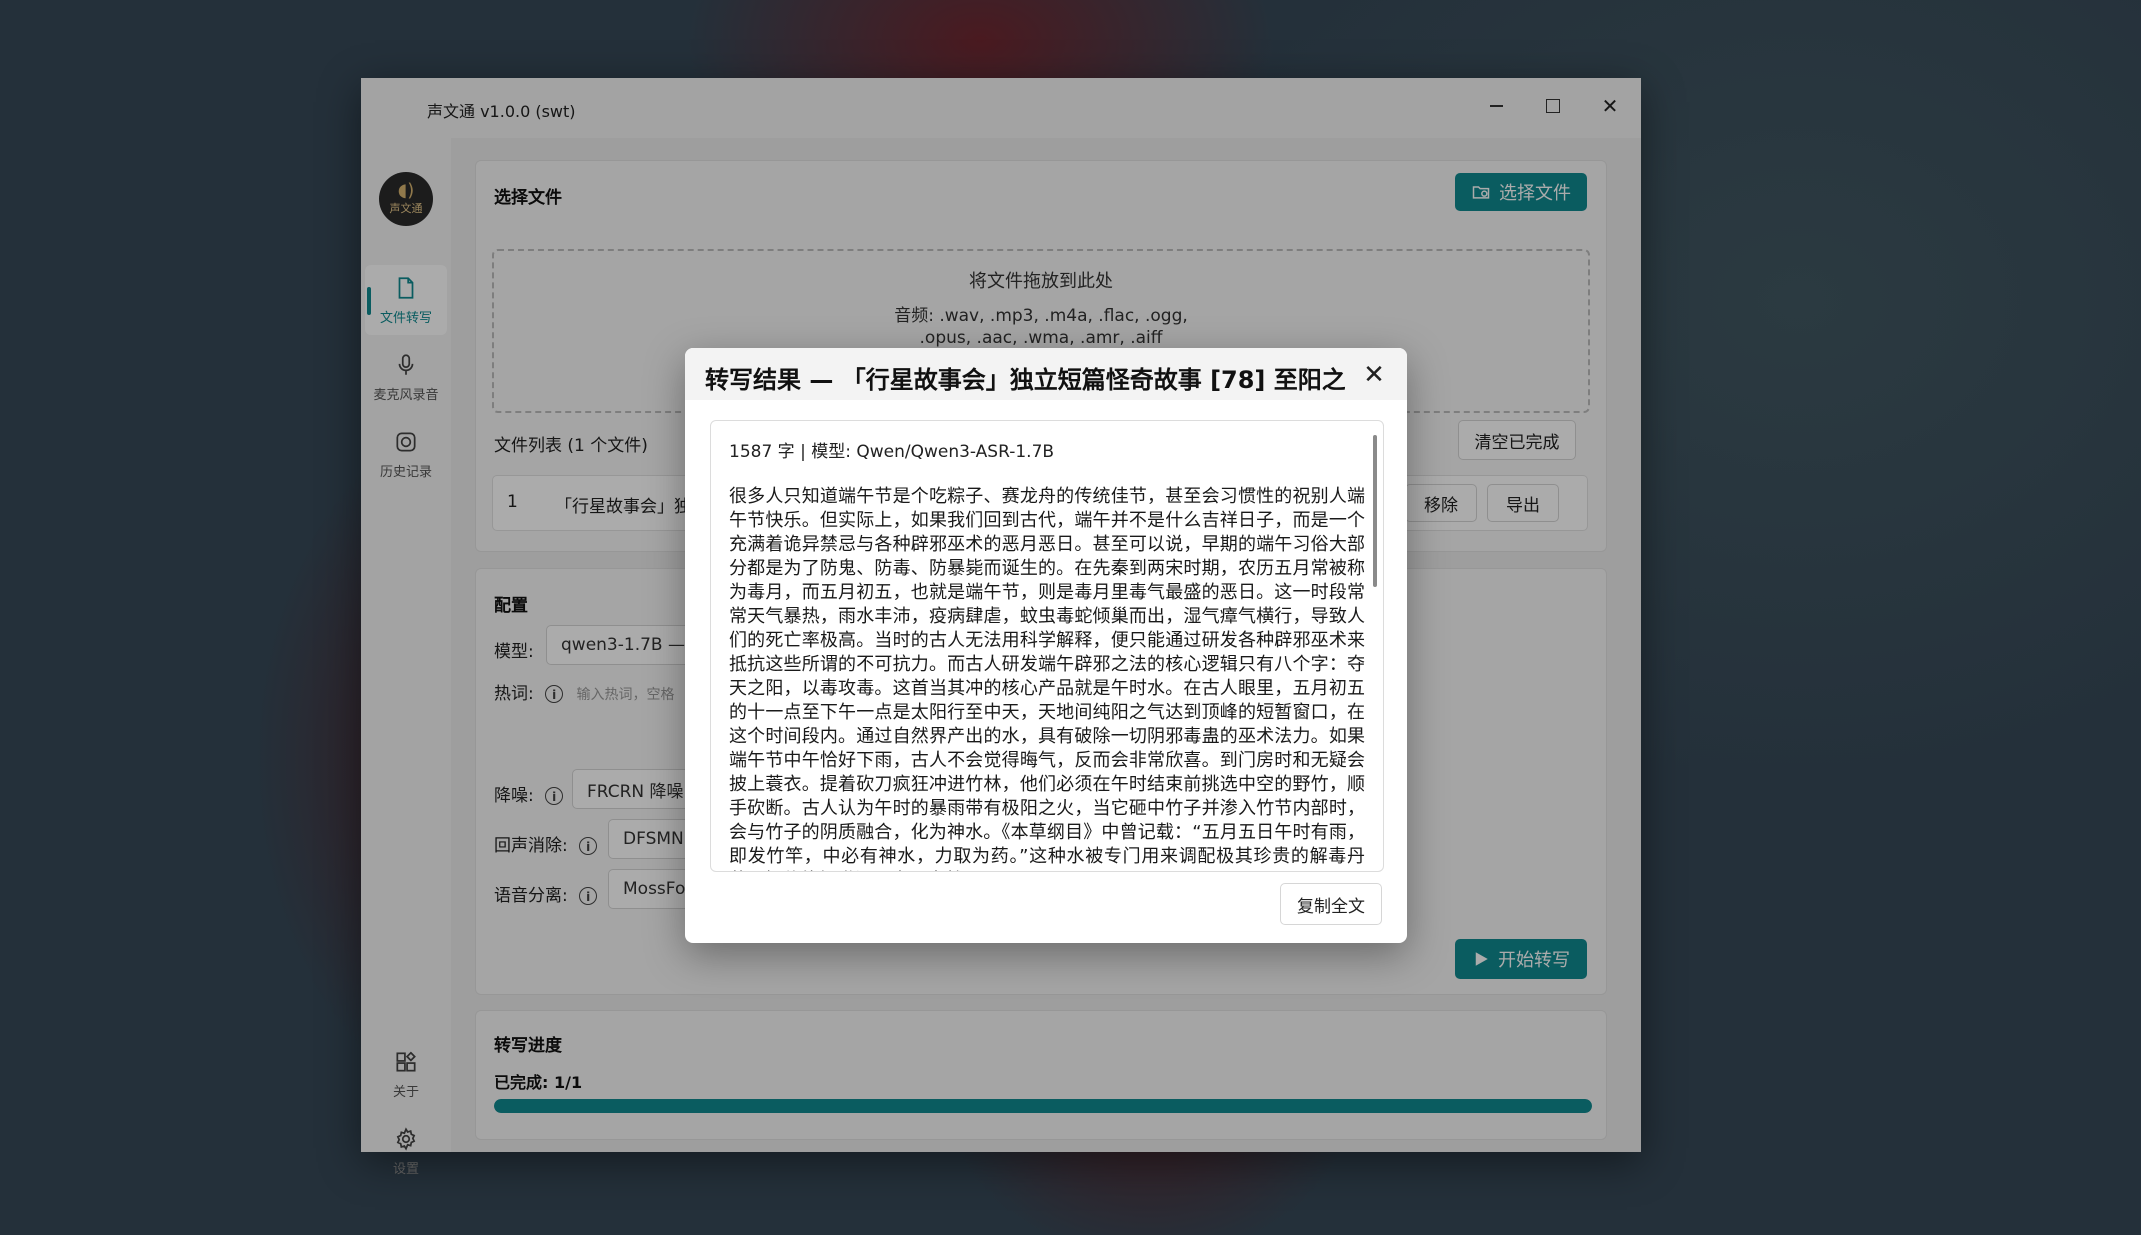  What do you see at coordinates (1331, 904) in the screenshot?
I see `copy-all-button: 复制全文` at bounding box center [1331, 904].